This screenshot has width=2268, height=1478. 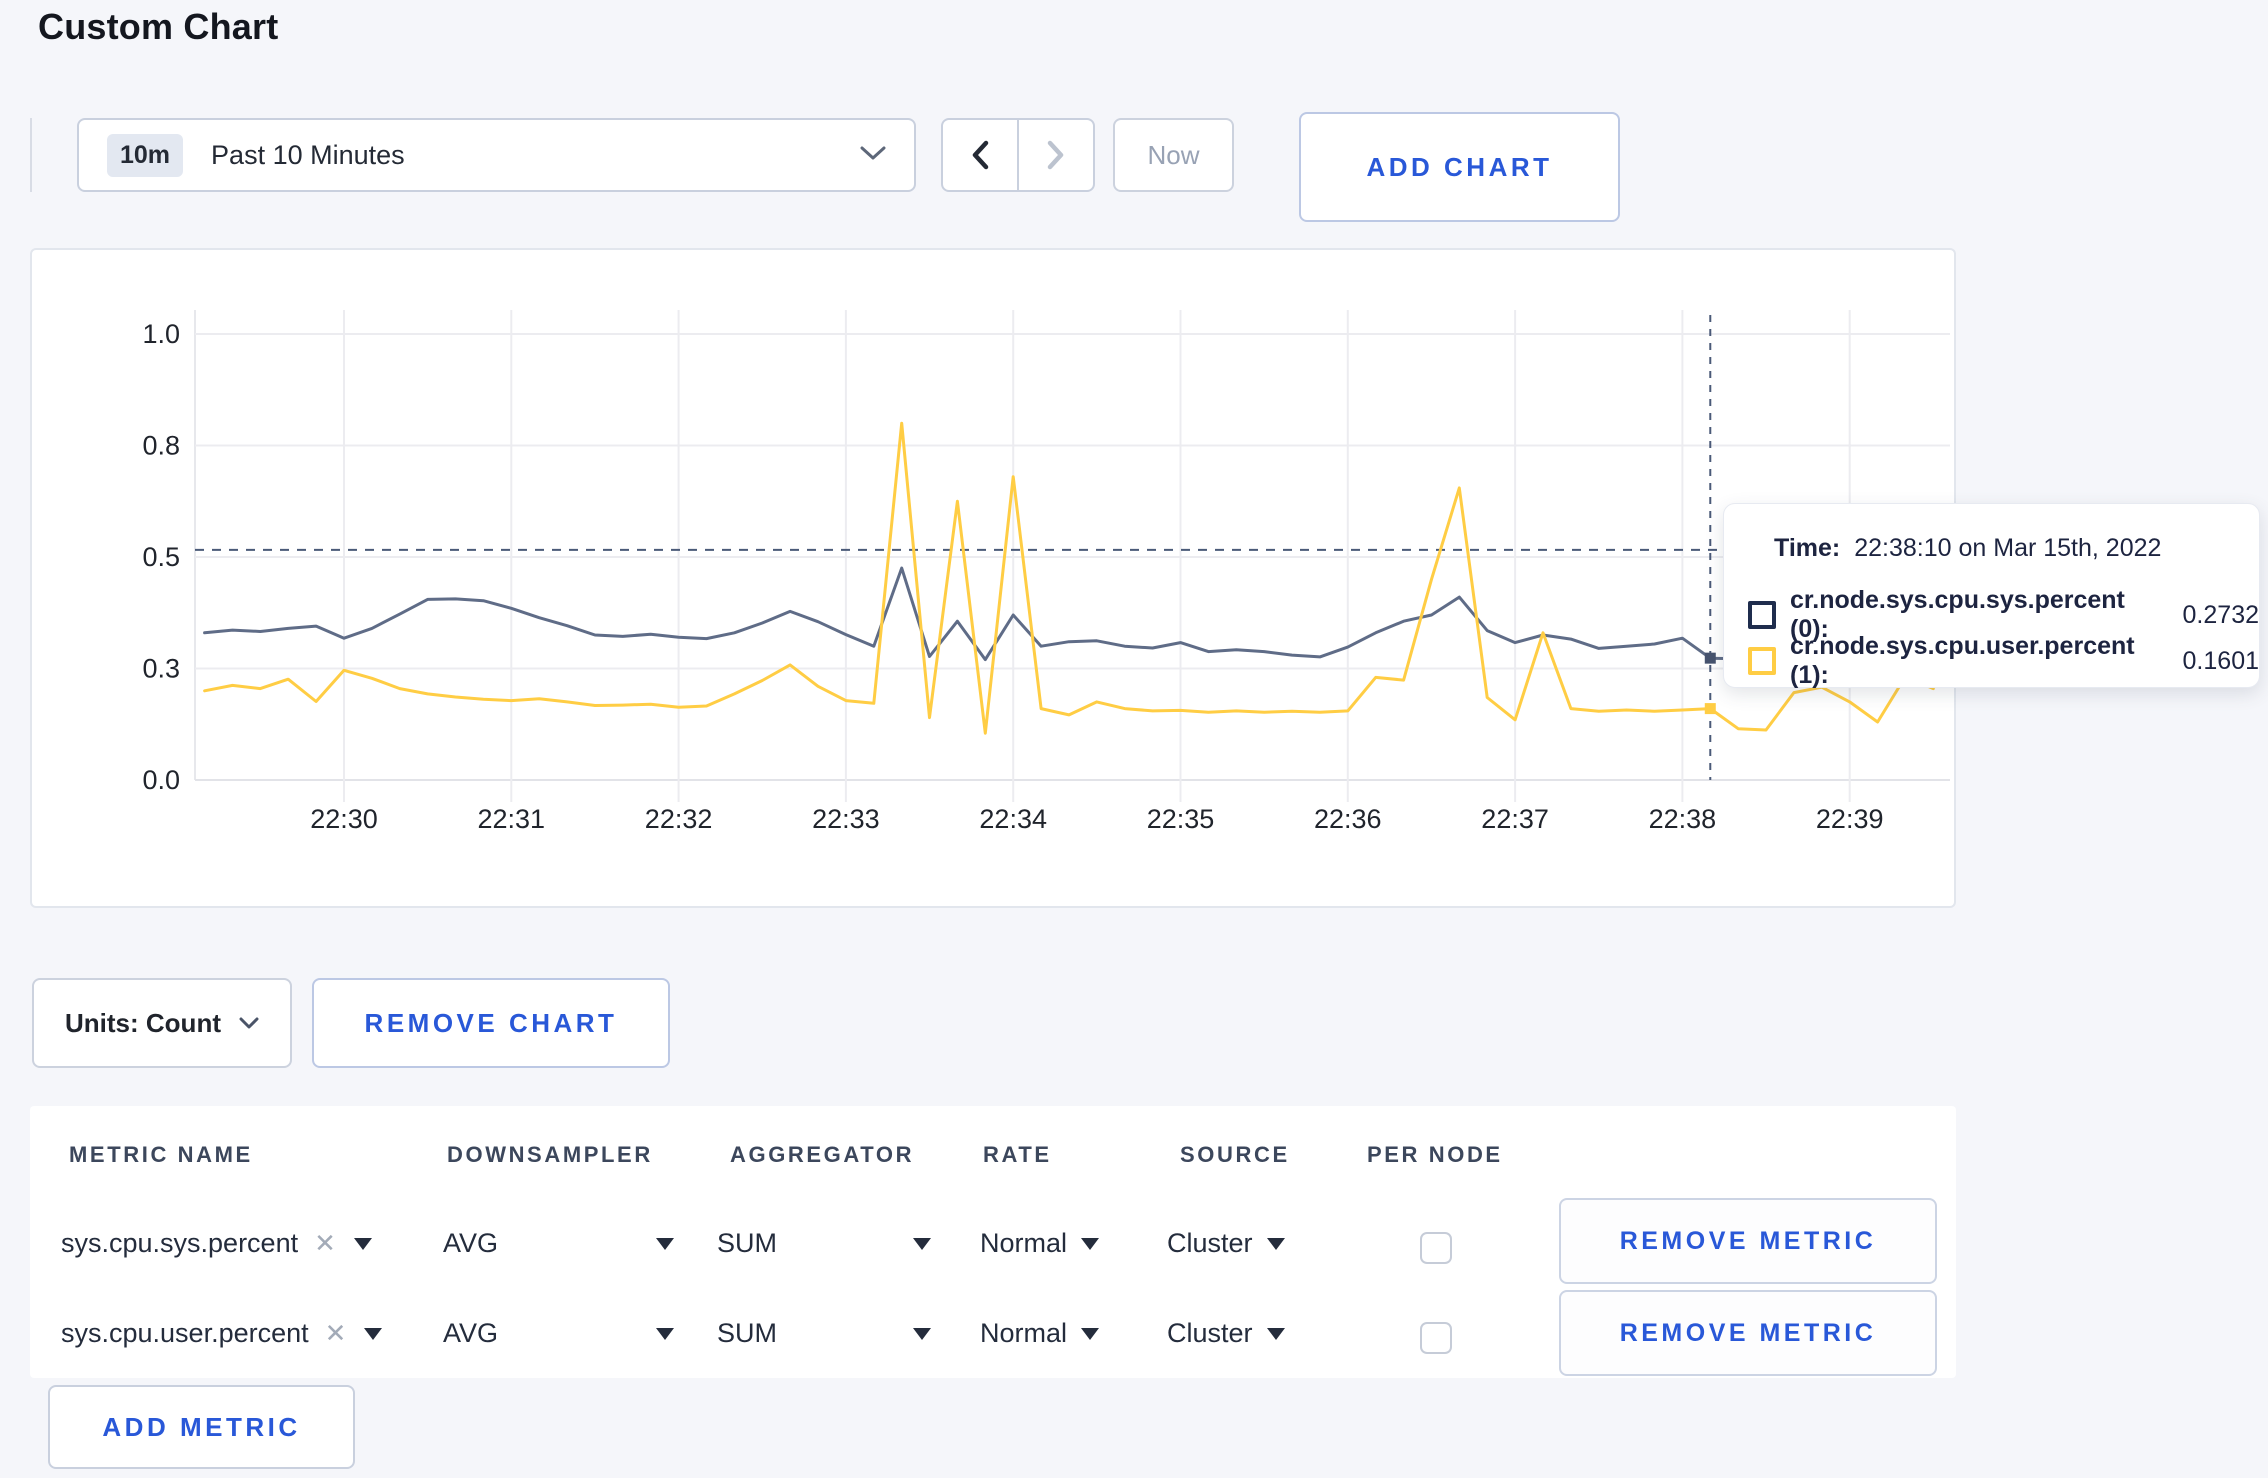 I want to click on metric-name-dropdown: sys.cpu.user.percent ✕, so click(x=222, y=1333).